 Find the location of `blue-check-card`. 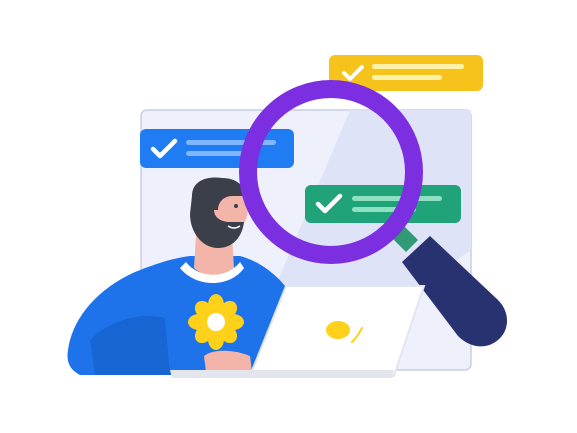

blue-check-card is located at coordinates (217, 148).